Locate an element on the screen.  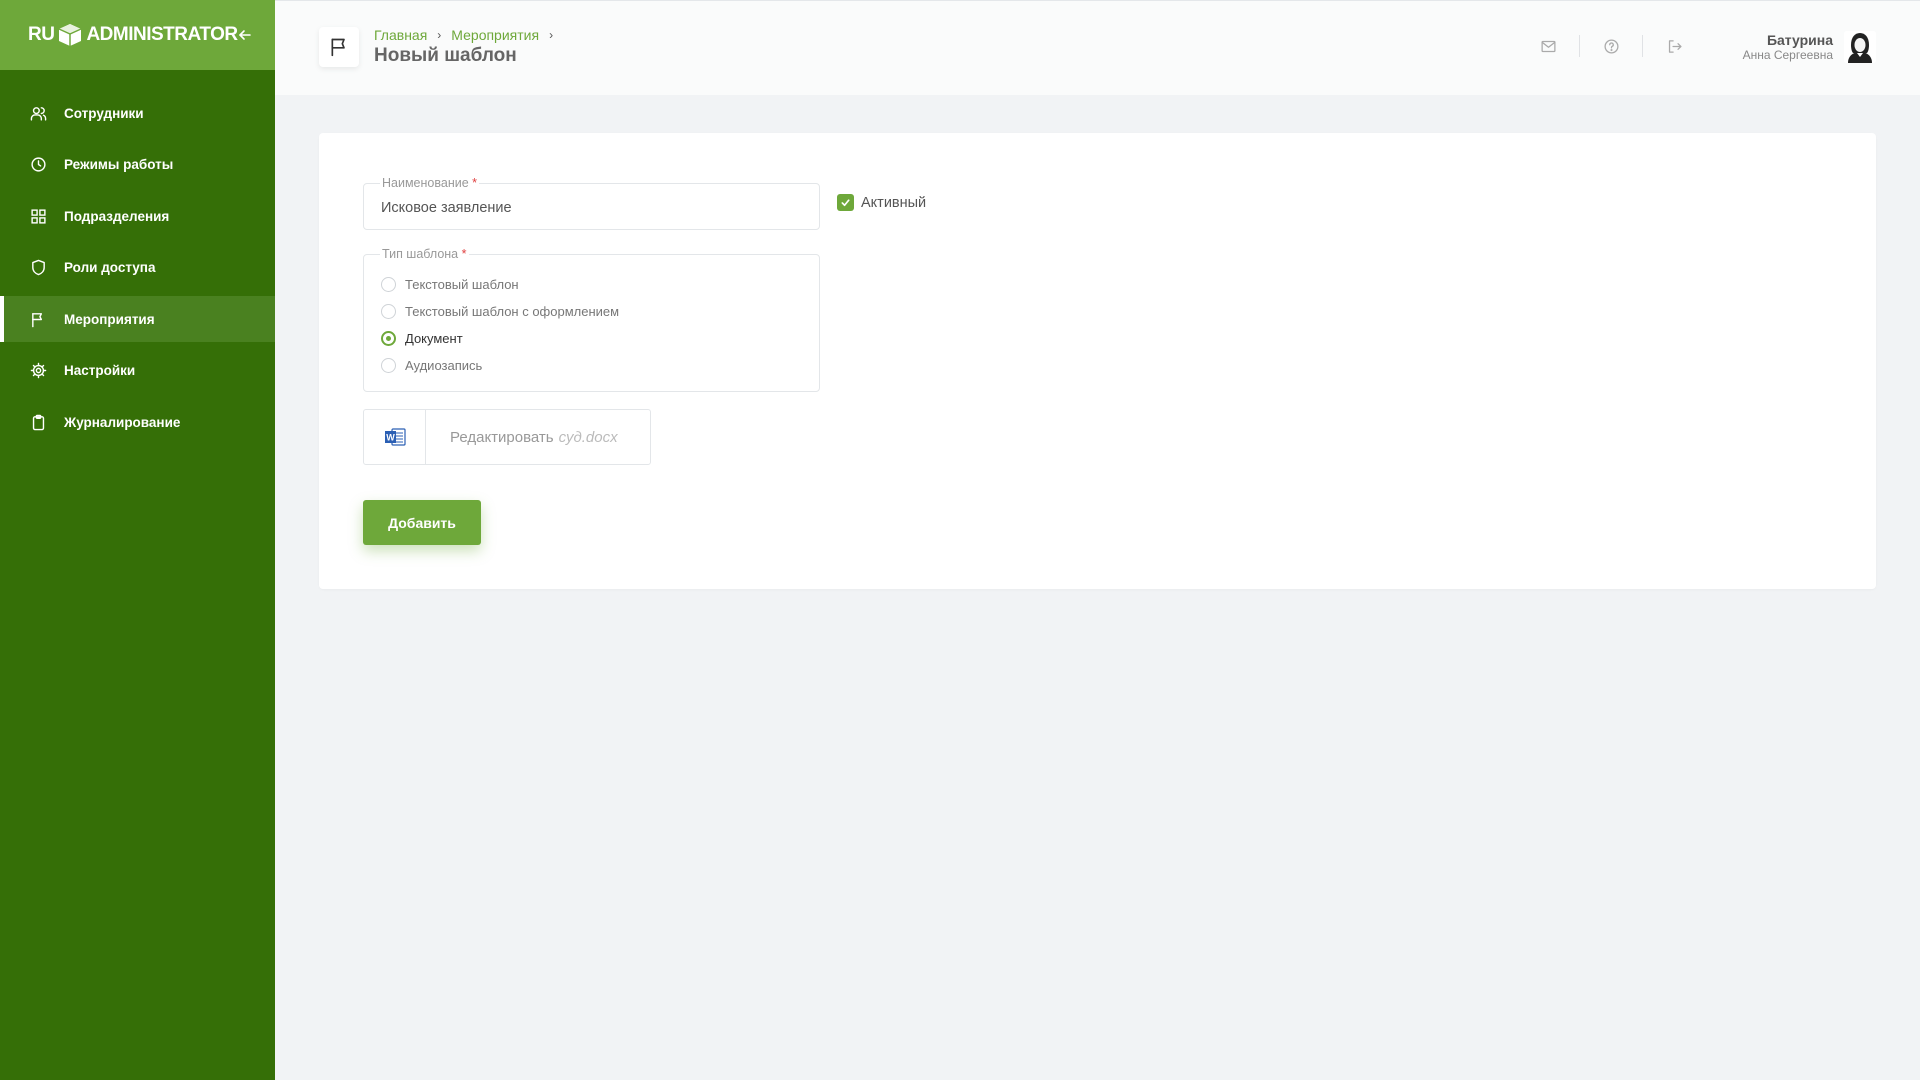
name-field: Наименование * Исковое заявление is located at coordinates (591, 203).